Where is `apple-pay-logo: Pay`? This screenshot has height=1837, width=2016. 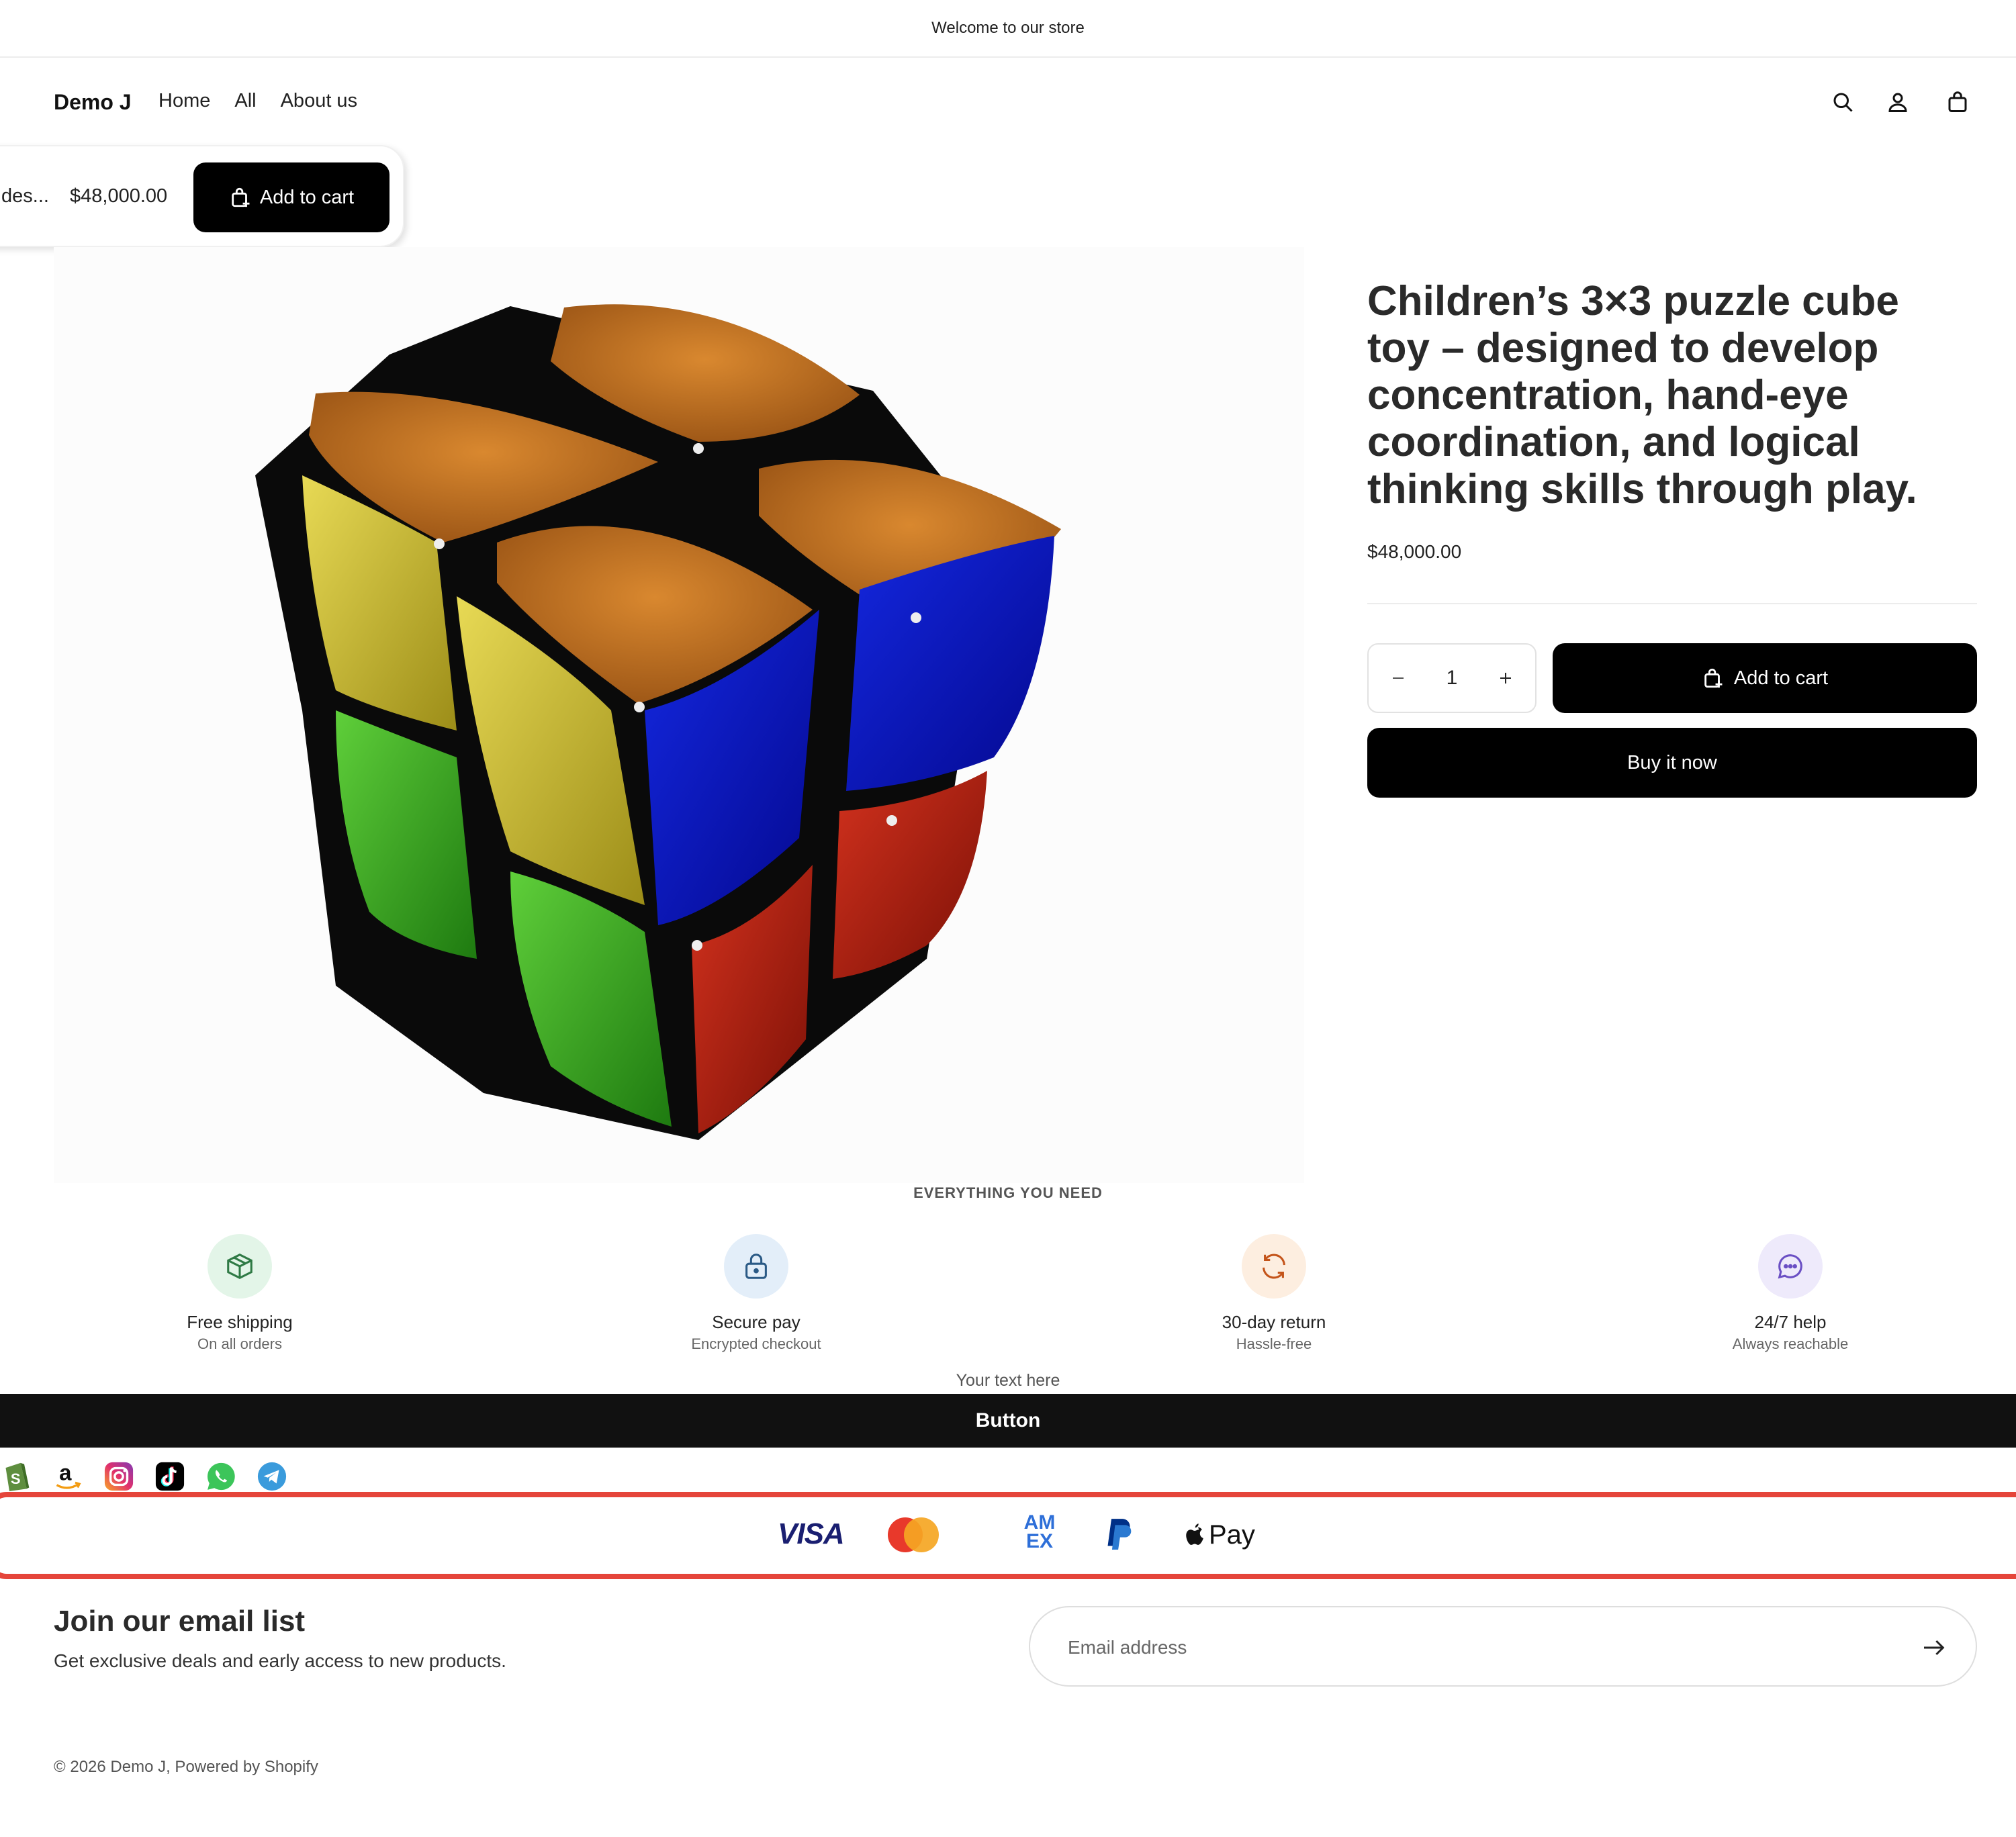
apple-pay-logo: Pay is located at coordinates (1219, 1535).